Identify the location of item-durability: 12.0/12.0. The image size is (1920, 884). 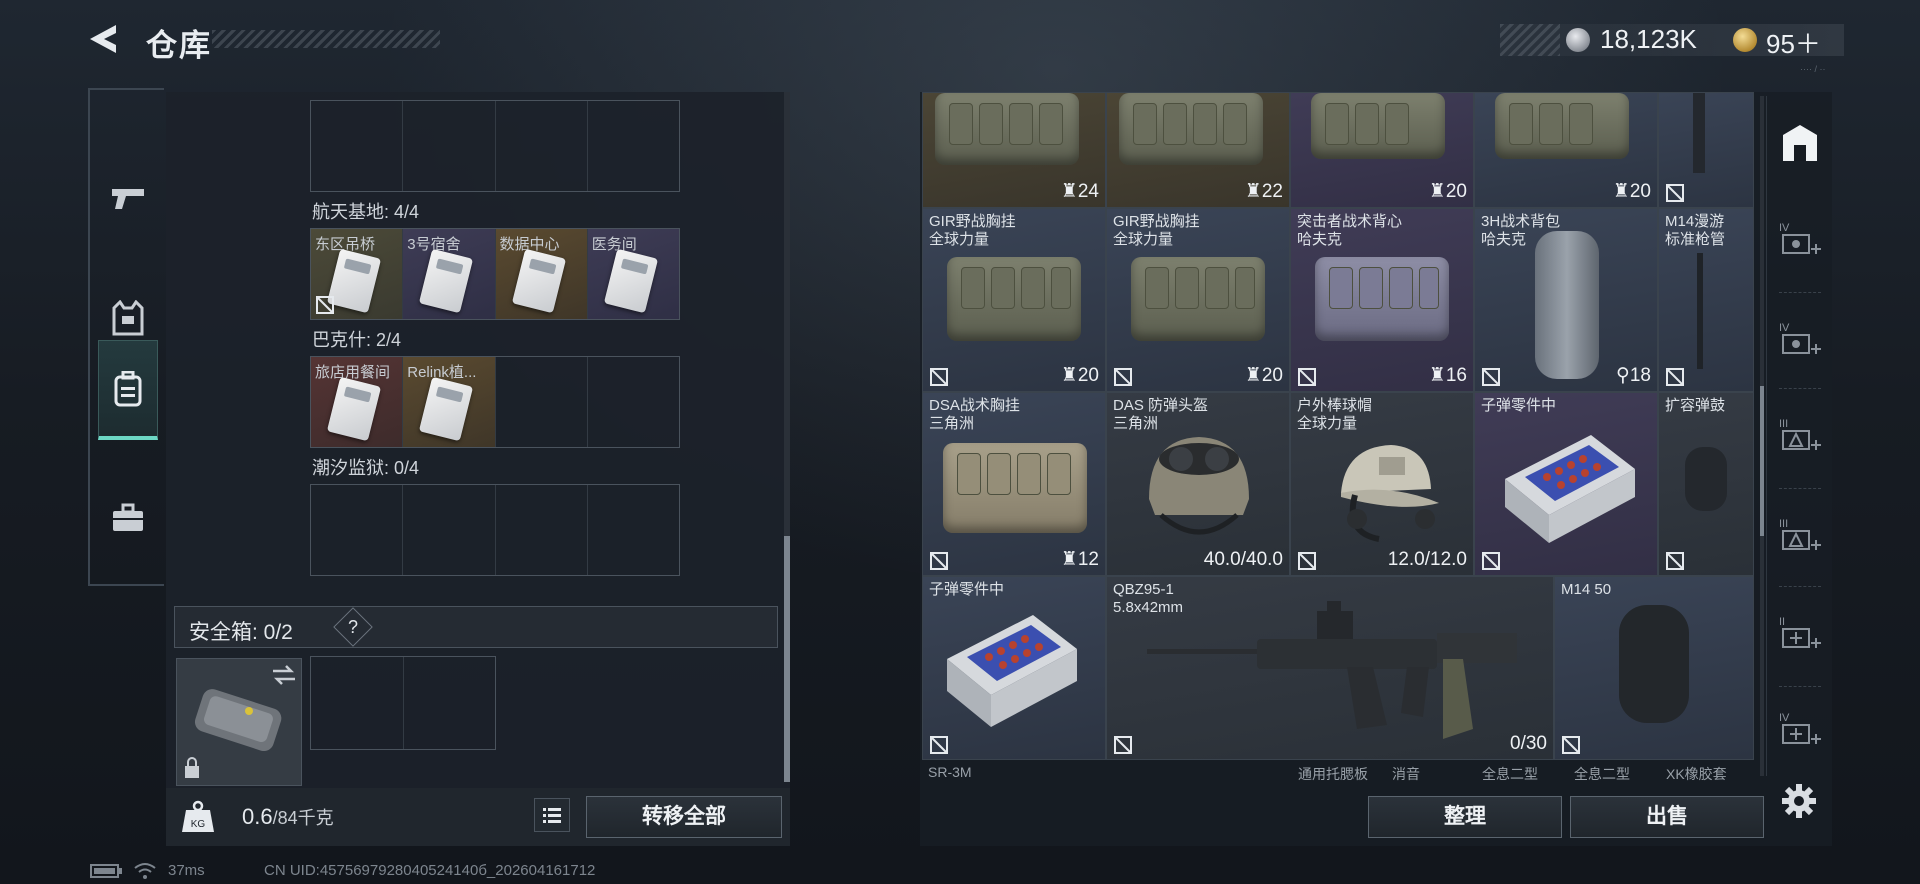
(1427, 559).